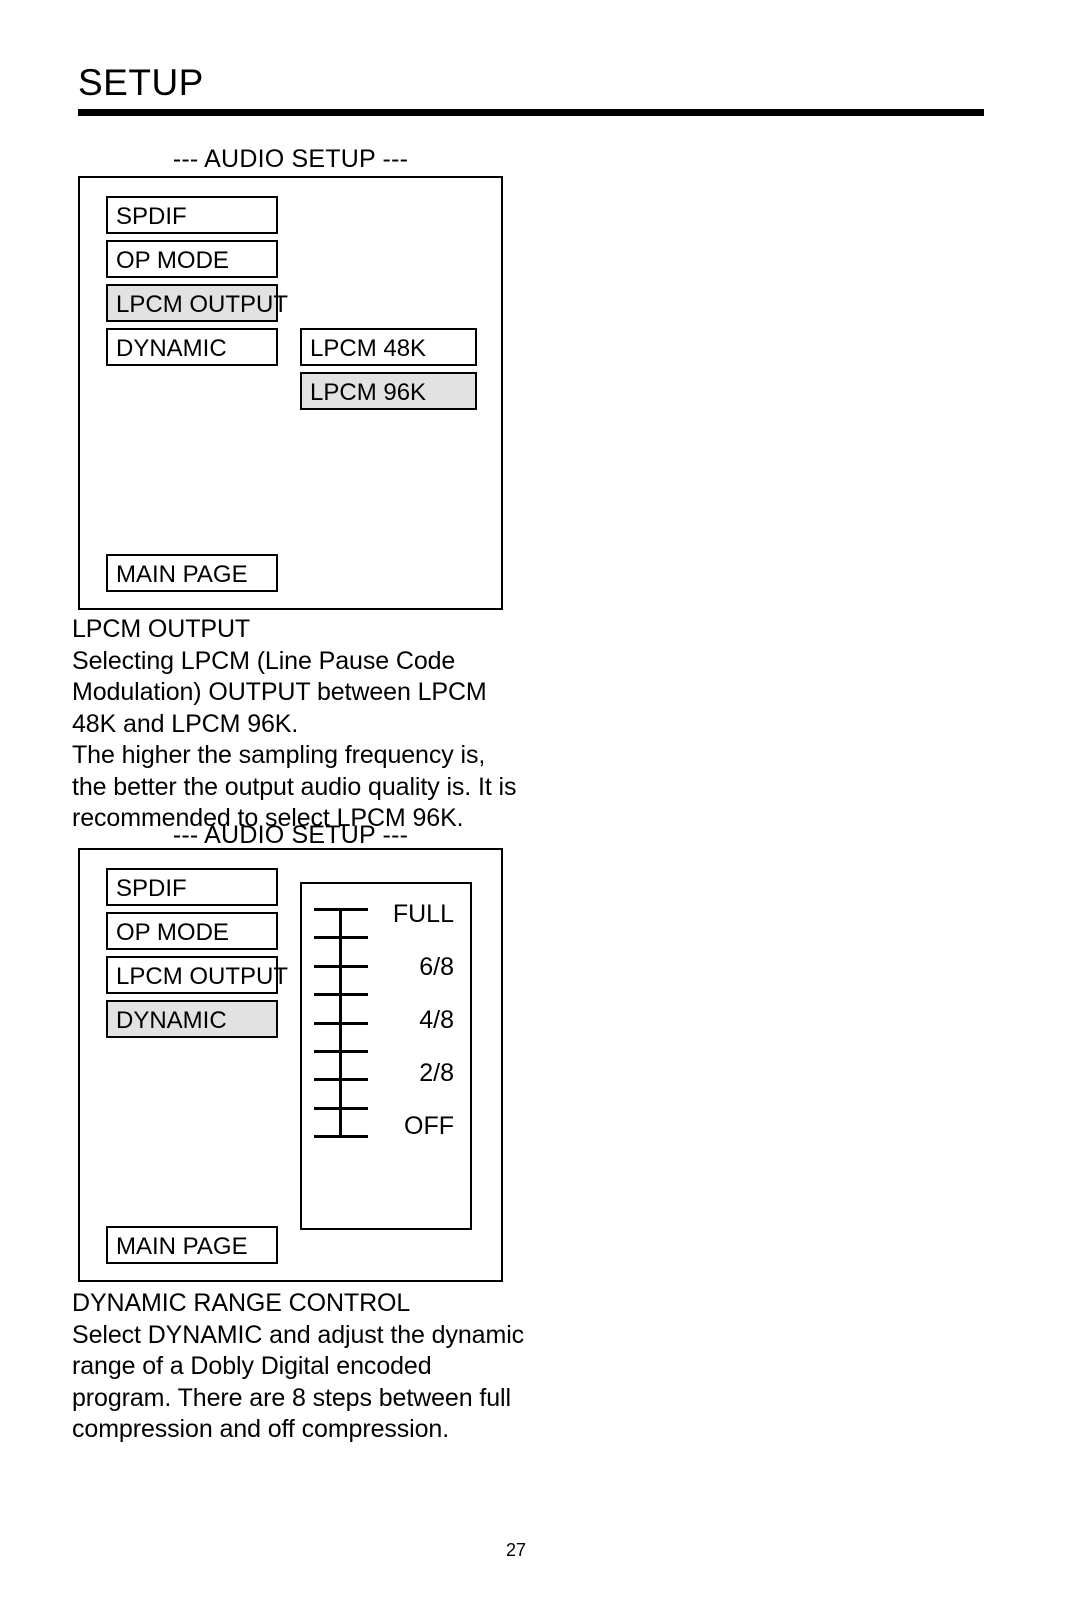 This screenshot has width=1080, height=1618. I want to click on dynamic-range-slider-scale, so click(341, 1023).